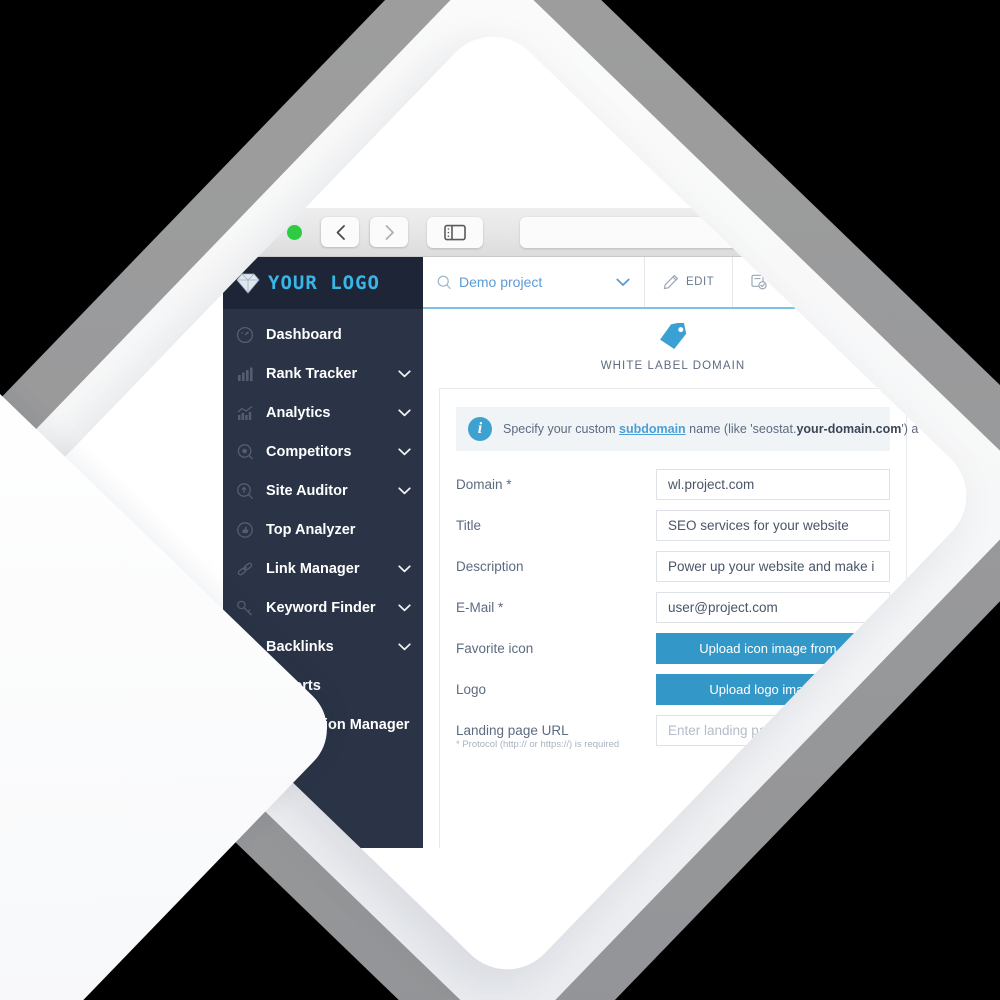 The height and width of the screenshot is (1000, 1000). I want to click on form-row-favorite-icon: Favorite icon Upload icon image from c, so click(673, 648).